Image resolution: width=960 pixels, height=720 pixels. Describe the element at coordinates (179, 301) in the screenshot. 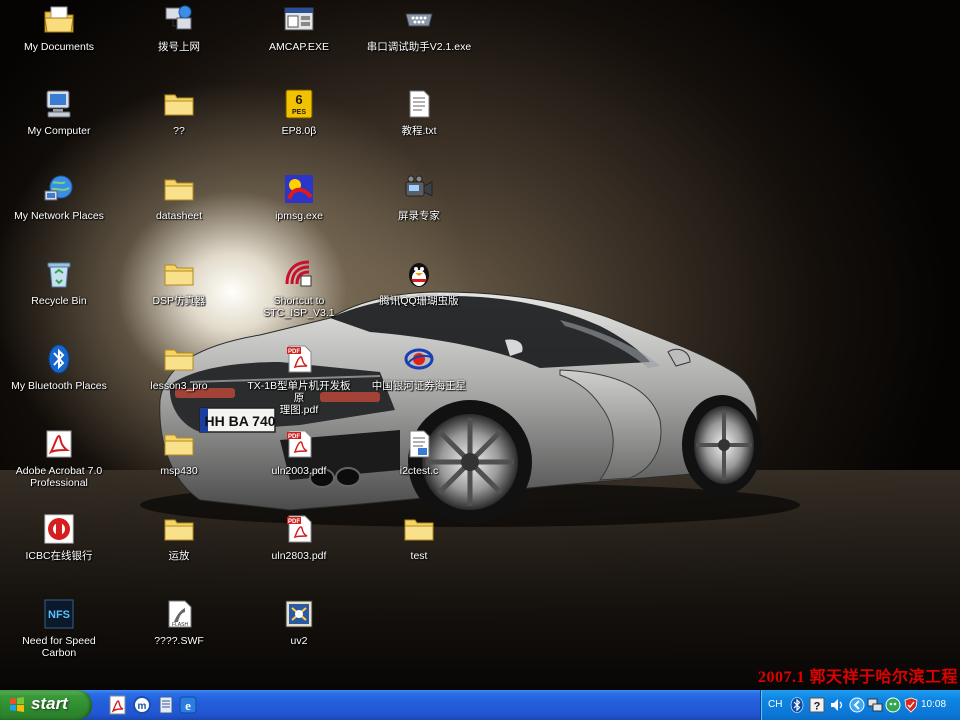

I see `icon-label: DSP仿真器` at that location.